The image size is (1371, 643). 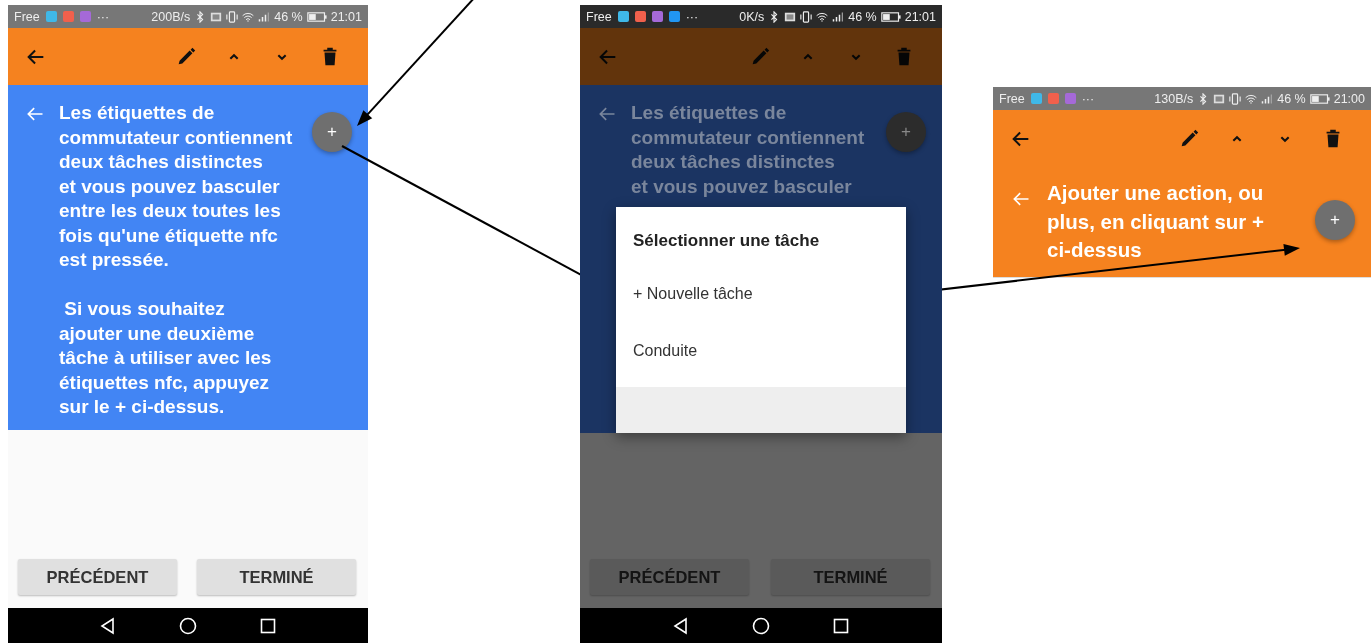 What do you see at coordinates (1155, 221) in the screenshot?
I see `instruction-text: Ajouter une action, ou plus, en cliquant sur + ci-dessus` at bounding box center [1155, 221].